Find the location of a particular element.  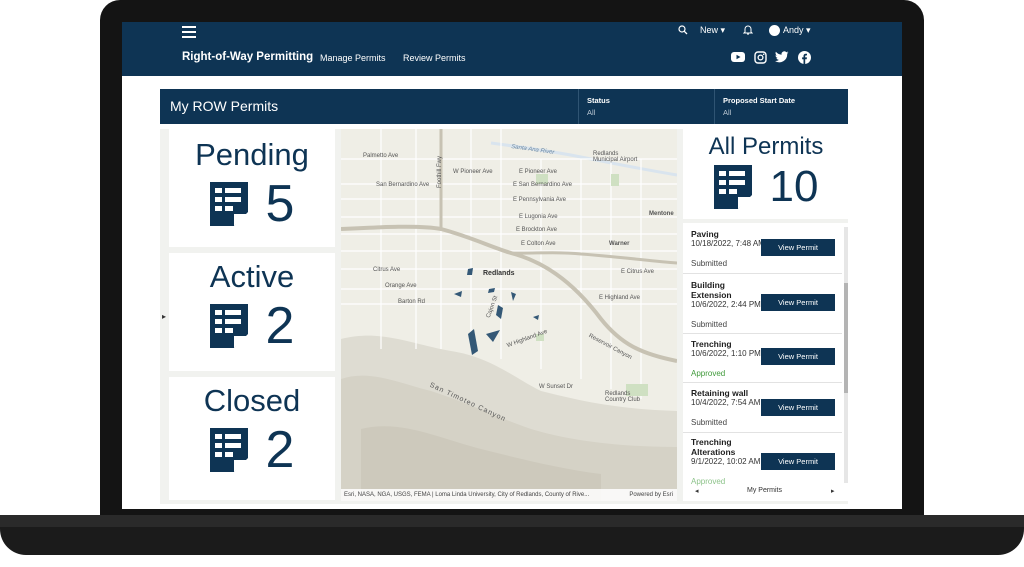

map-label: San Bernardino Ave is located at coordinates (403, 185).